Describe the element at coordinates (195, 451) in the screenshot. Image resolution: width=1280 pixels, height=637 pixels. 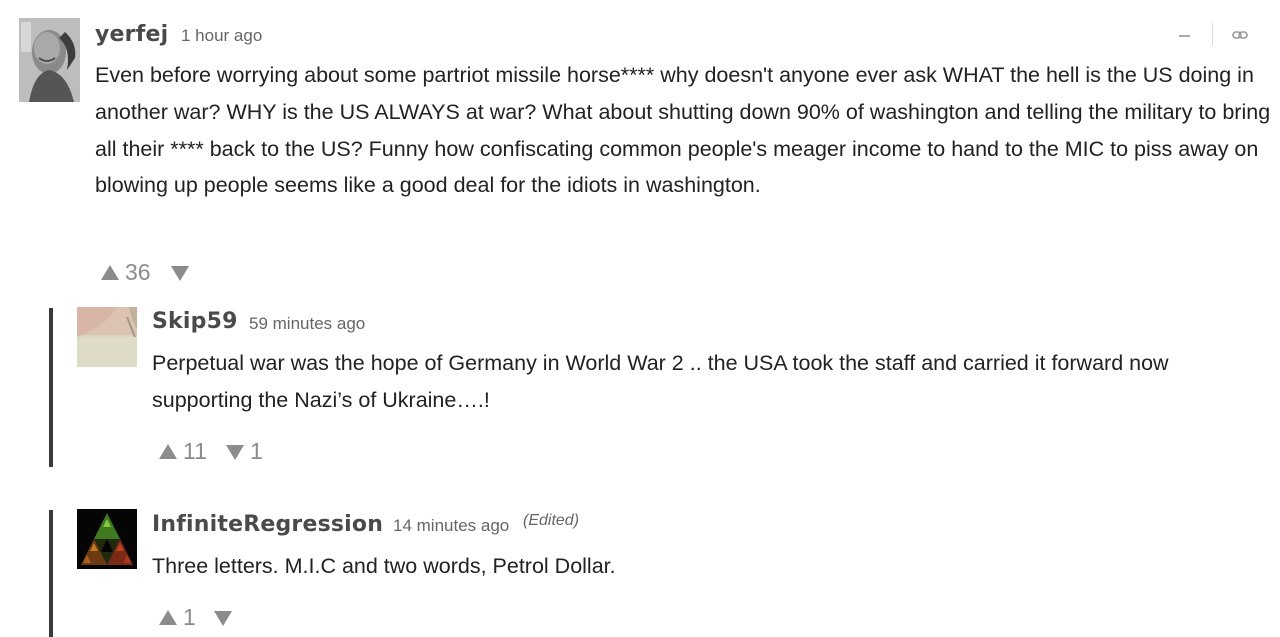
I see `upvote-count: 11` at that location.